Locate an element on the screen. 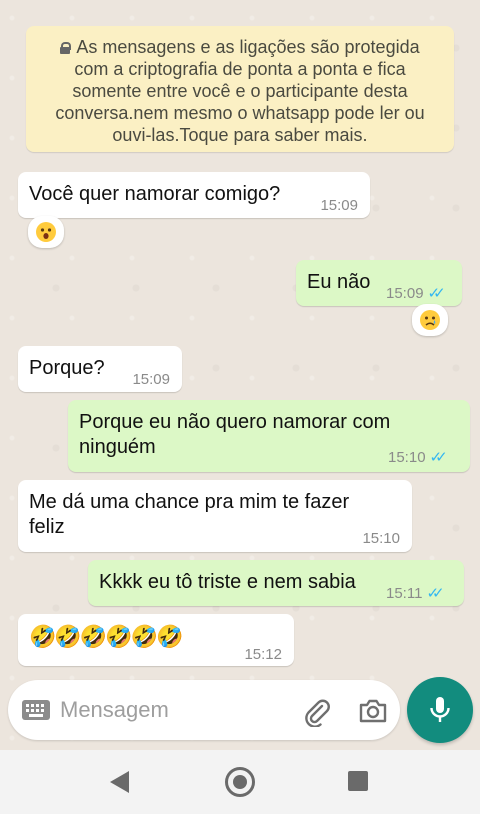  message-text: Você quer namorar comigo? is located at coordinates (155, 194).